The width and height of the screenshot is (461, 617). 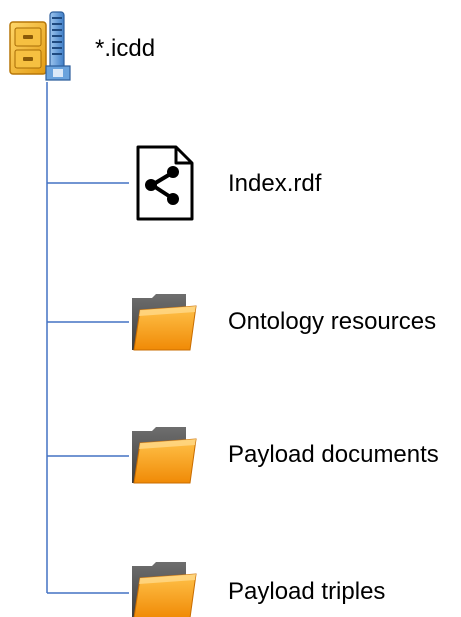 I want to click on payload-documents-label: Payload documents, so click(x=333, y=454).